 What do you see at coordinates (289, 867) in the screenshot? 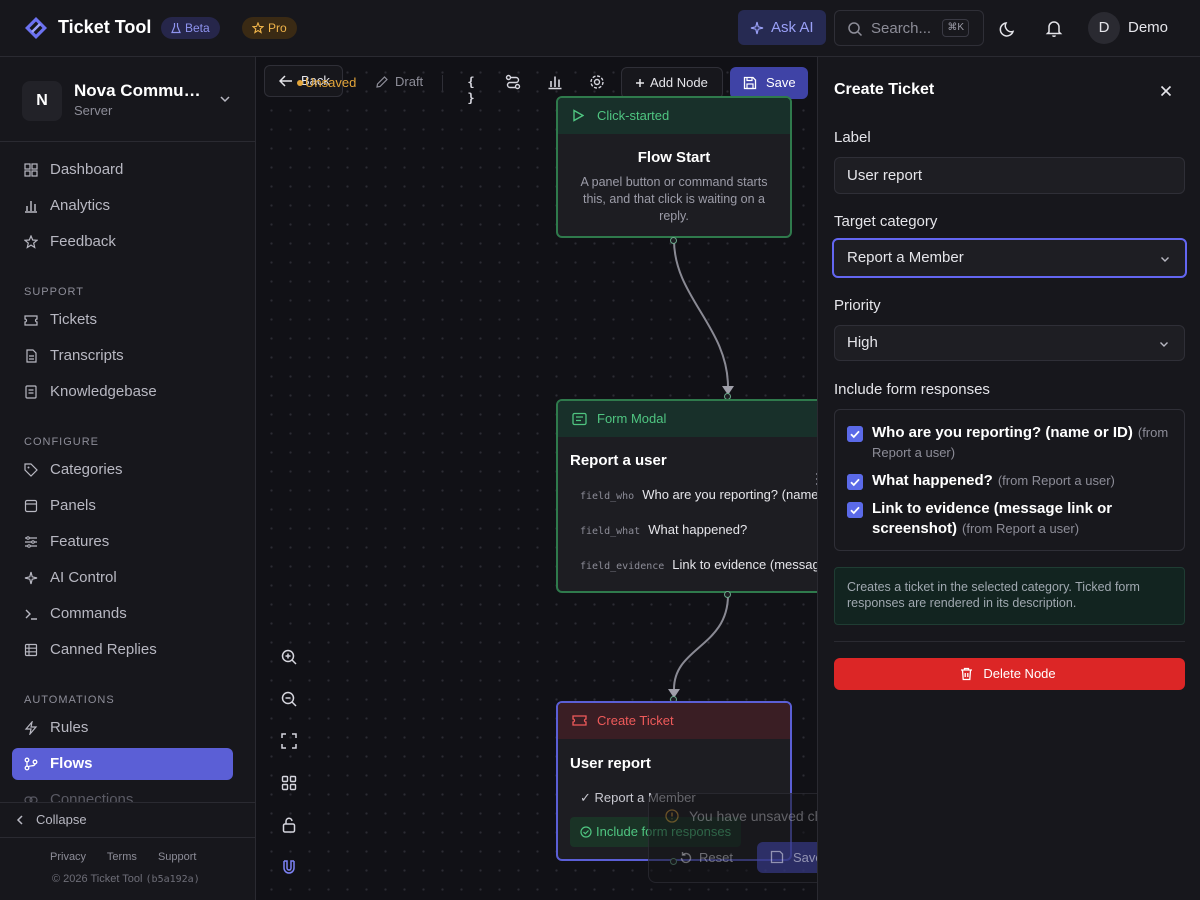
I see `magnet-icon` at bounding box center [289, 867].